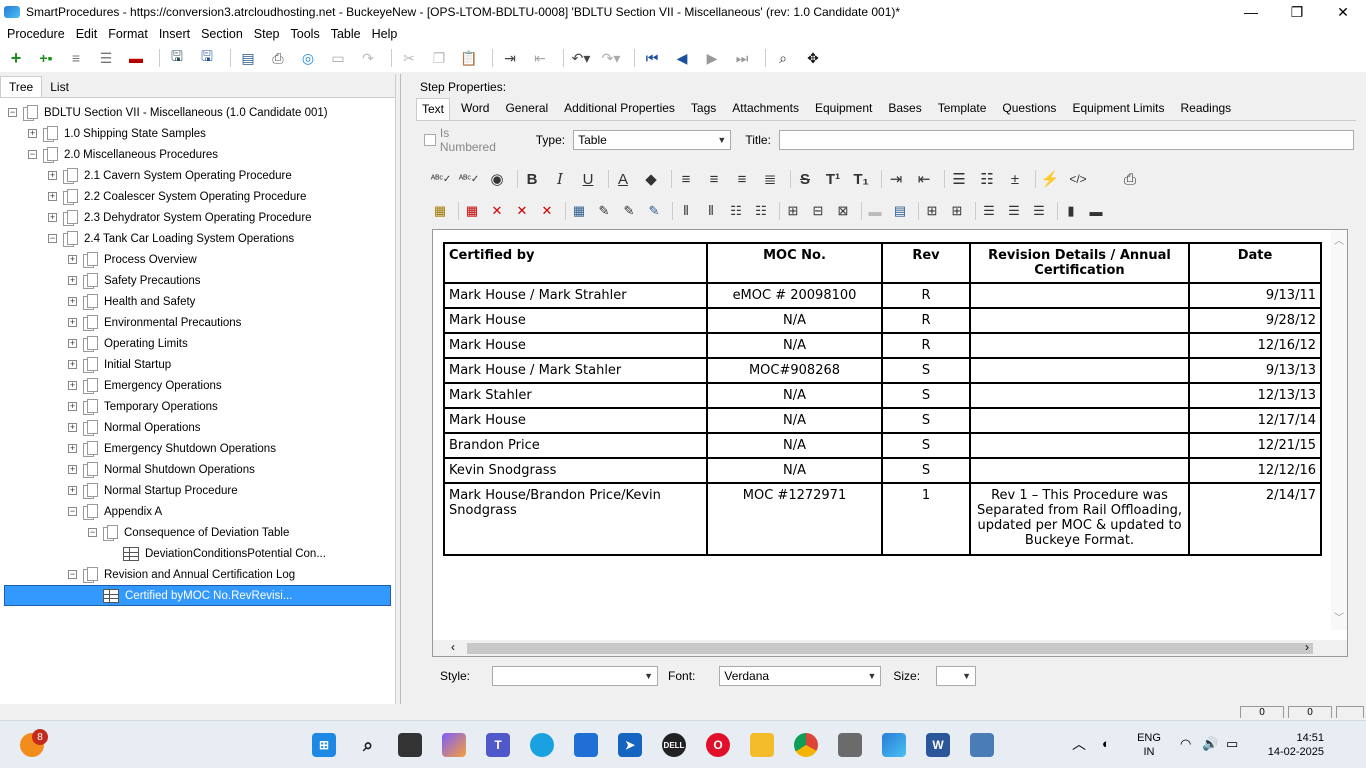 This screenshot has width=1366, height=768. Describe the element at coordinates (1066, 140) in the screenshot. I see `title-input` at that location.